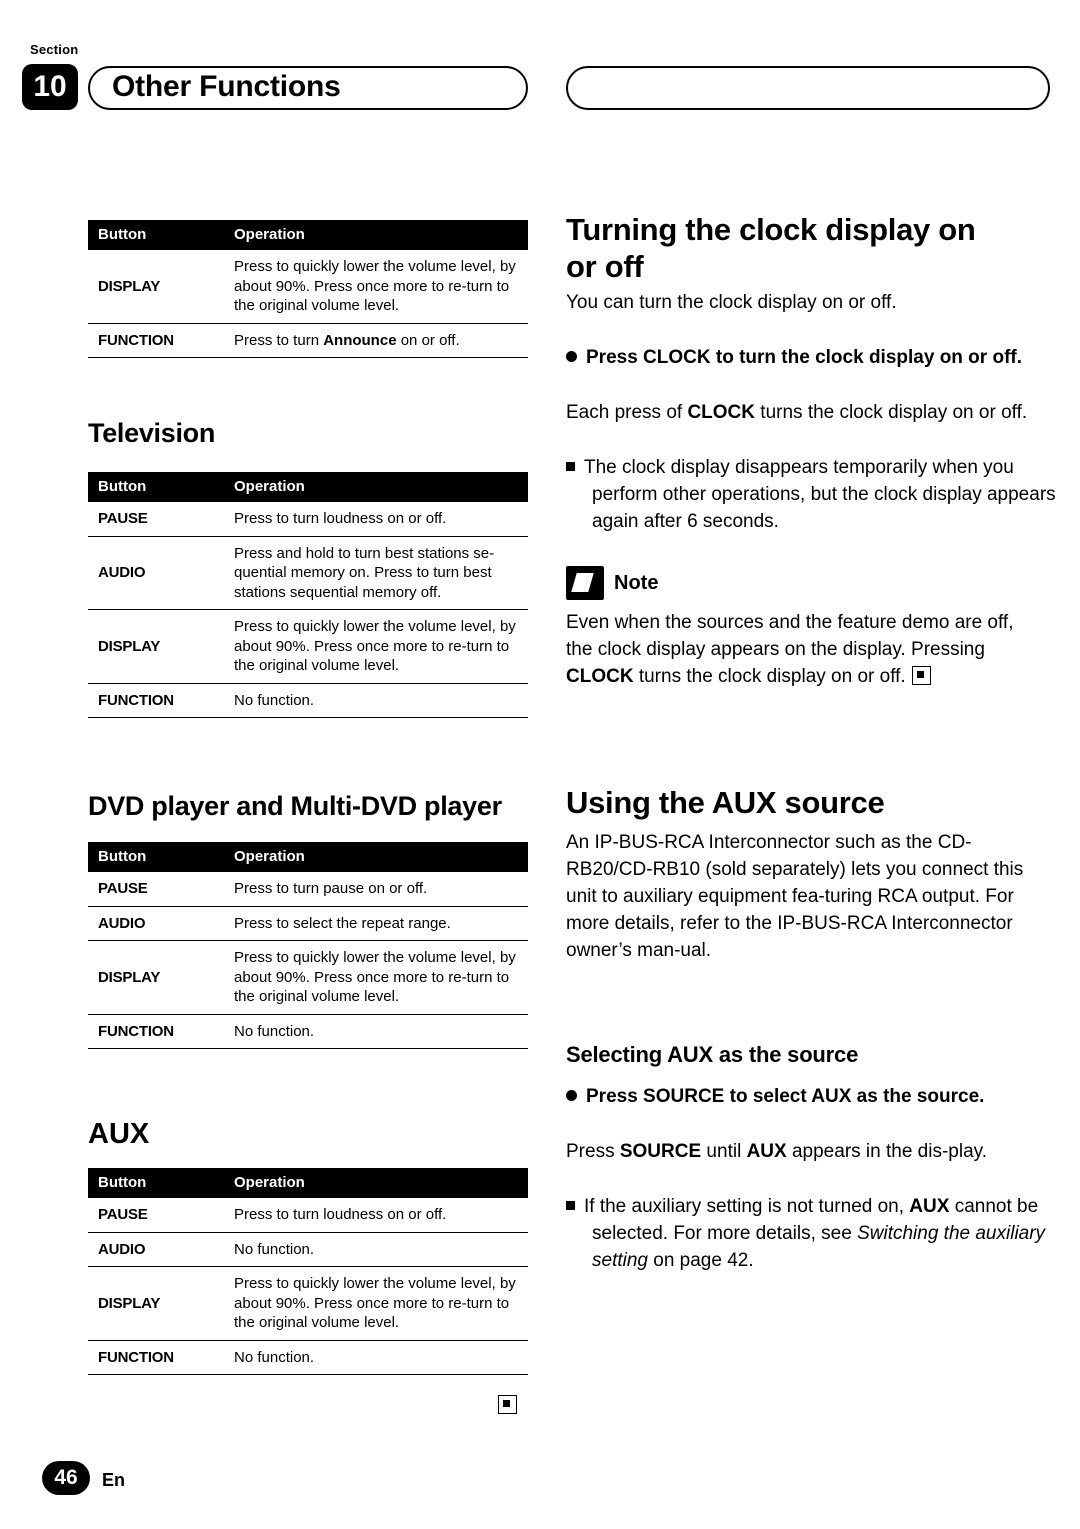  Describe the element at coordinates (66, 1478) in the screenshot. I see `page-number-badge: 46` at that location.